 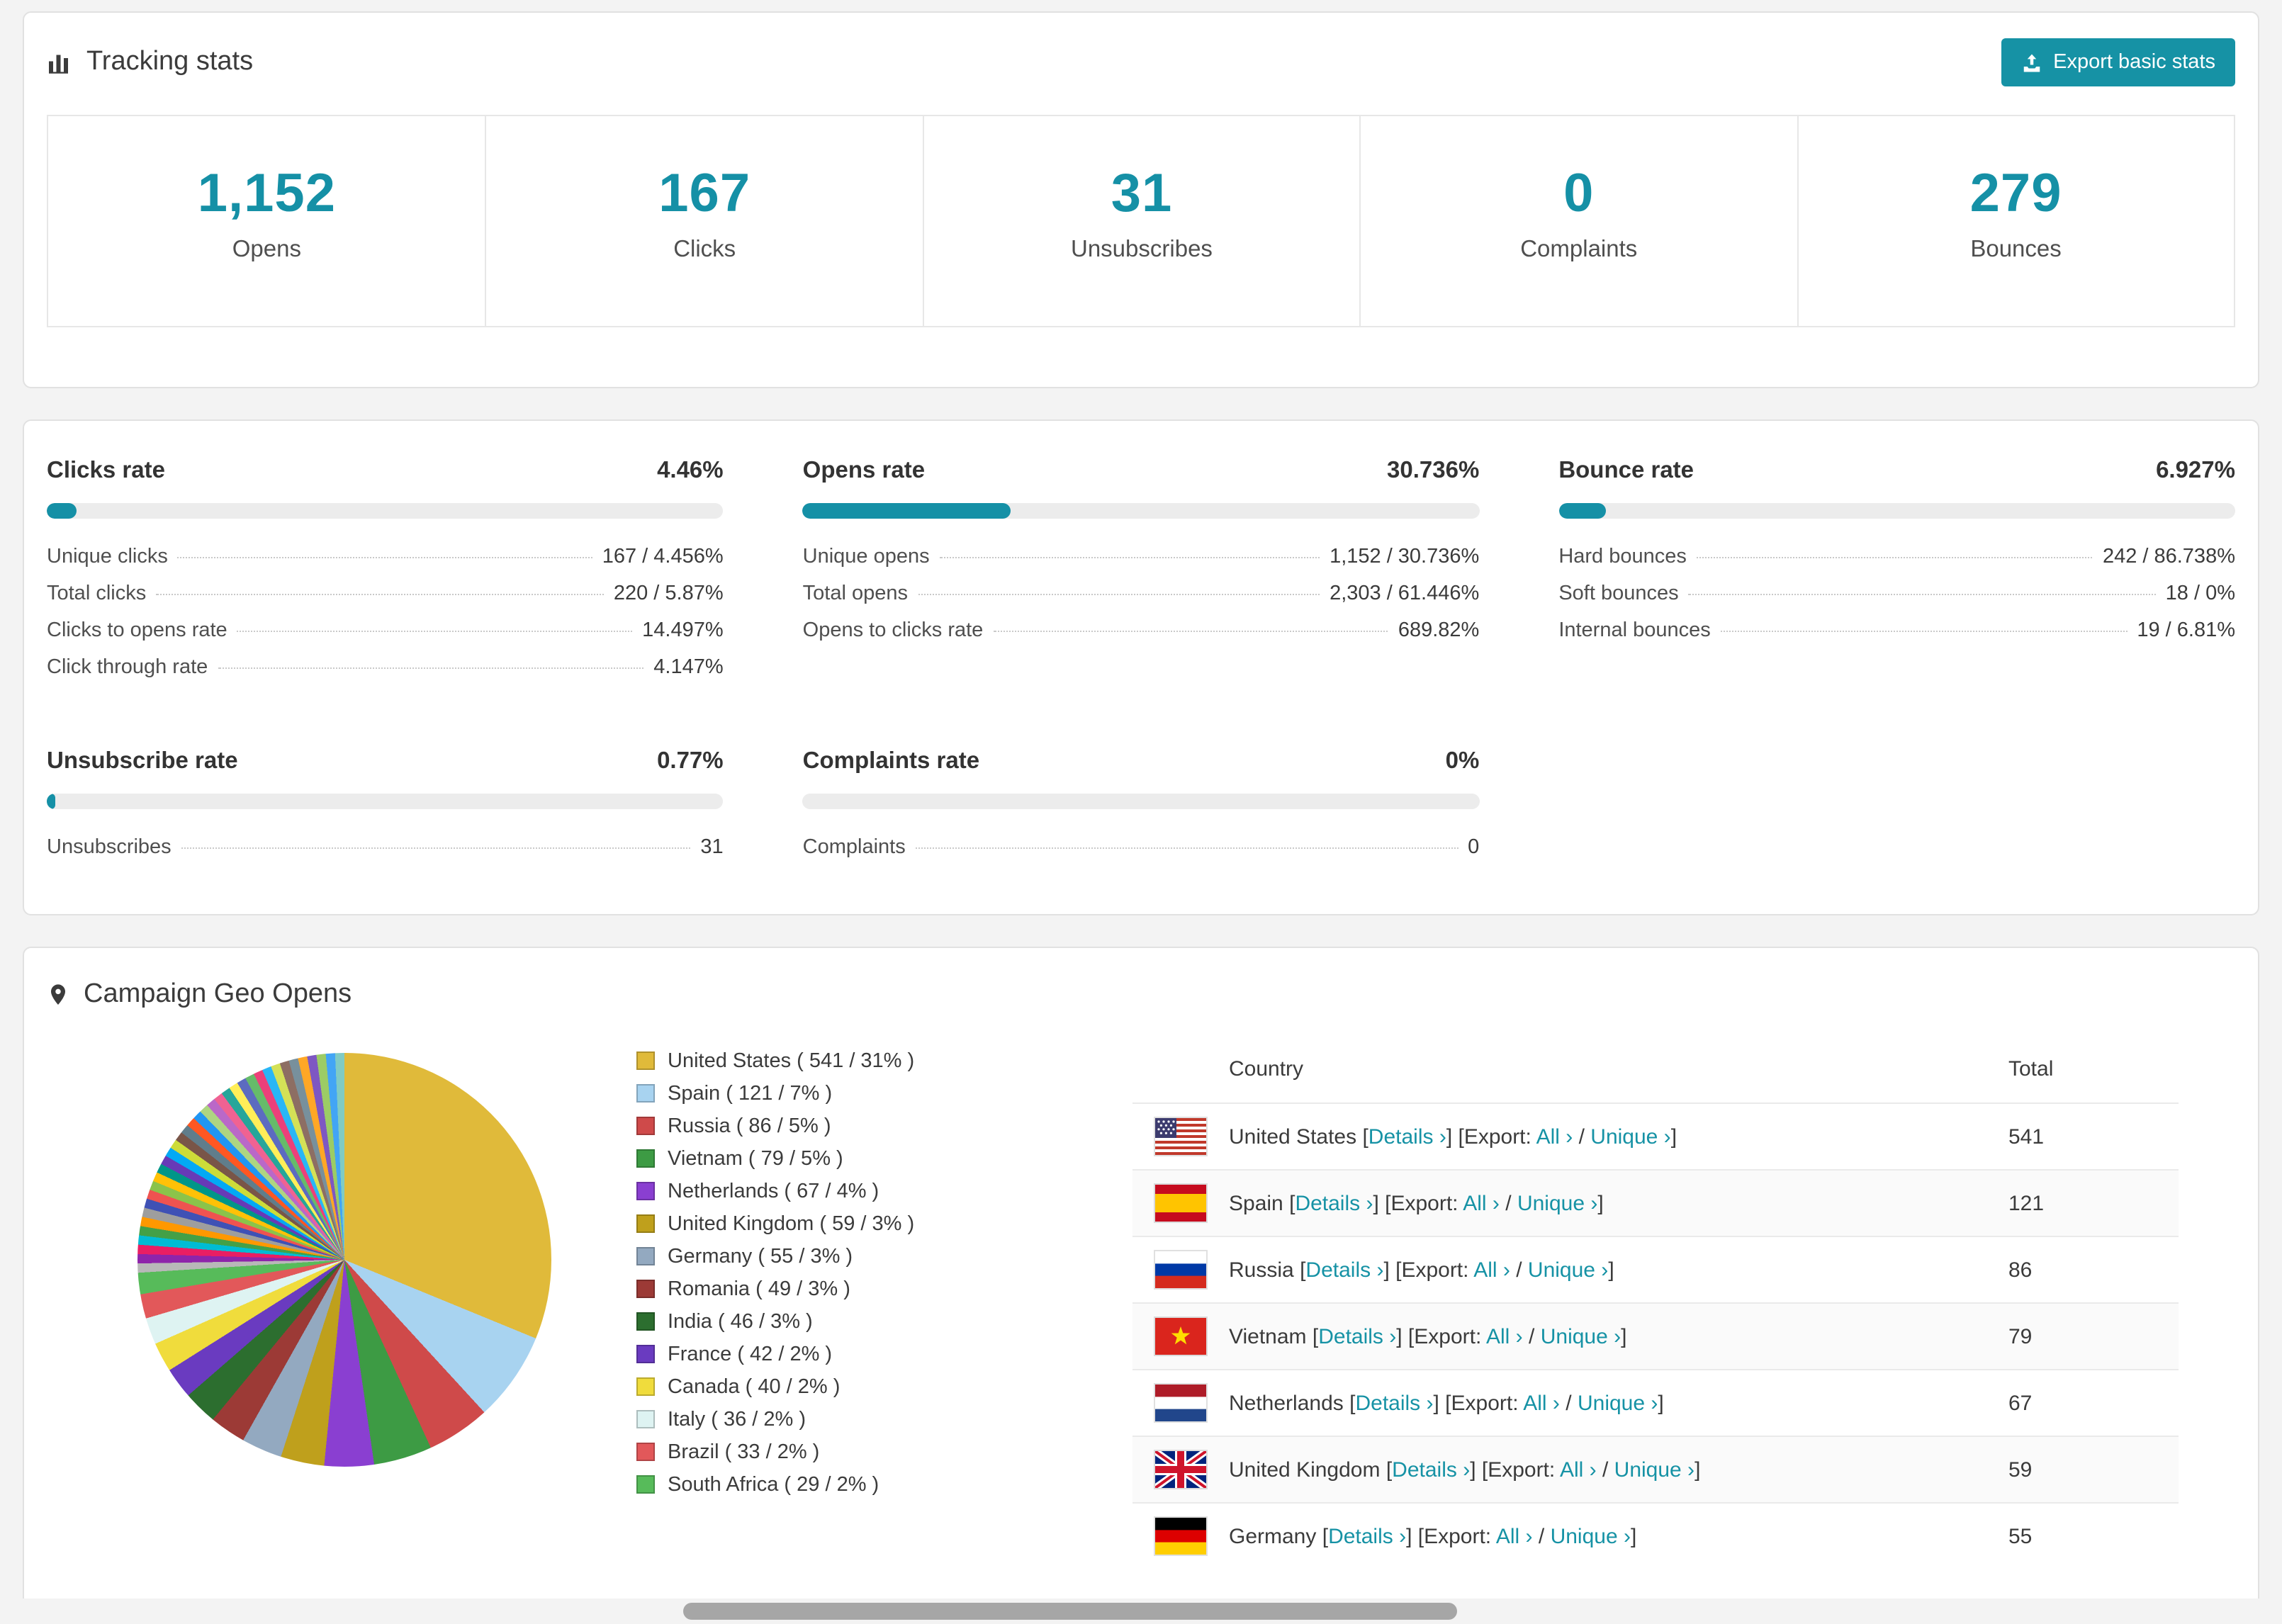 What do you see at coordinates (891, 761) in the screenshot?
I see `rate-title: Complaints rate` at bounding box center [891, 761].